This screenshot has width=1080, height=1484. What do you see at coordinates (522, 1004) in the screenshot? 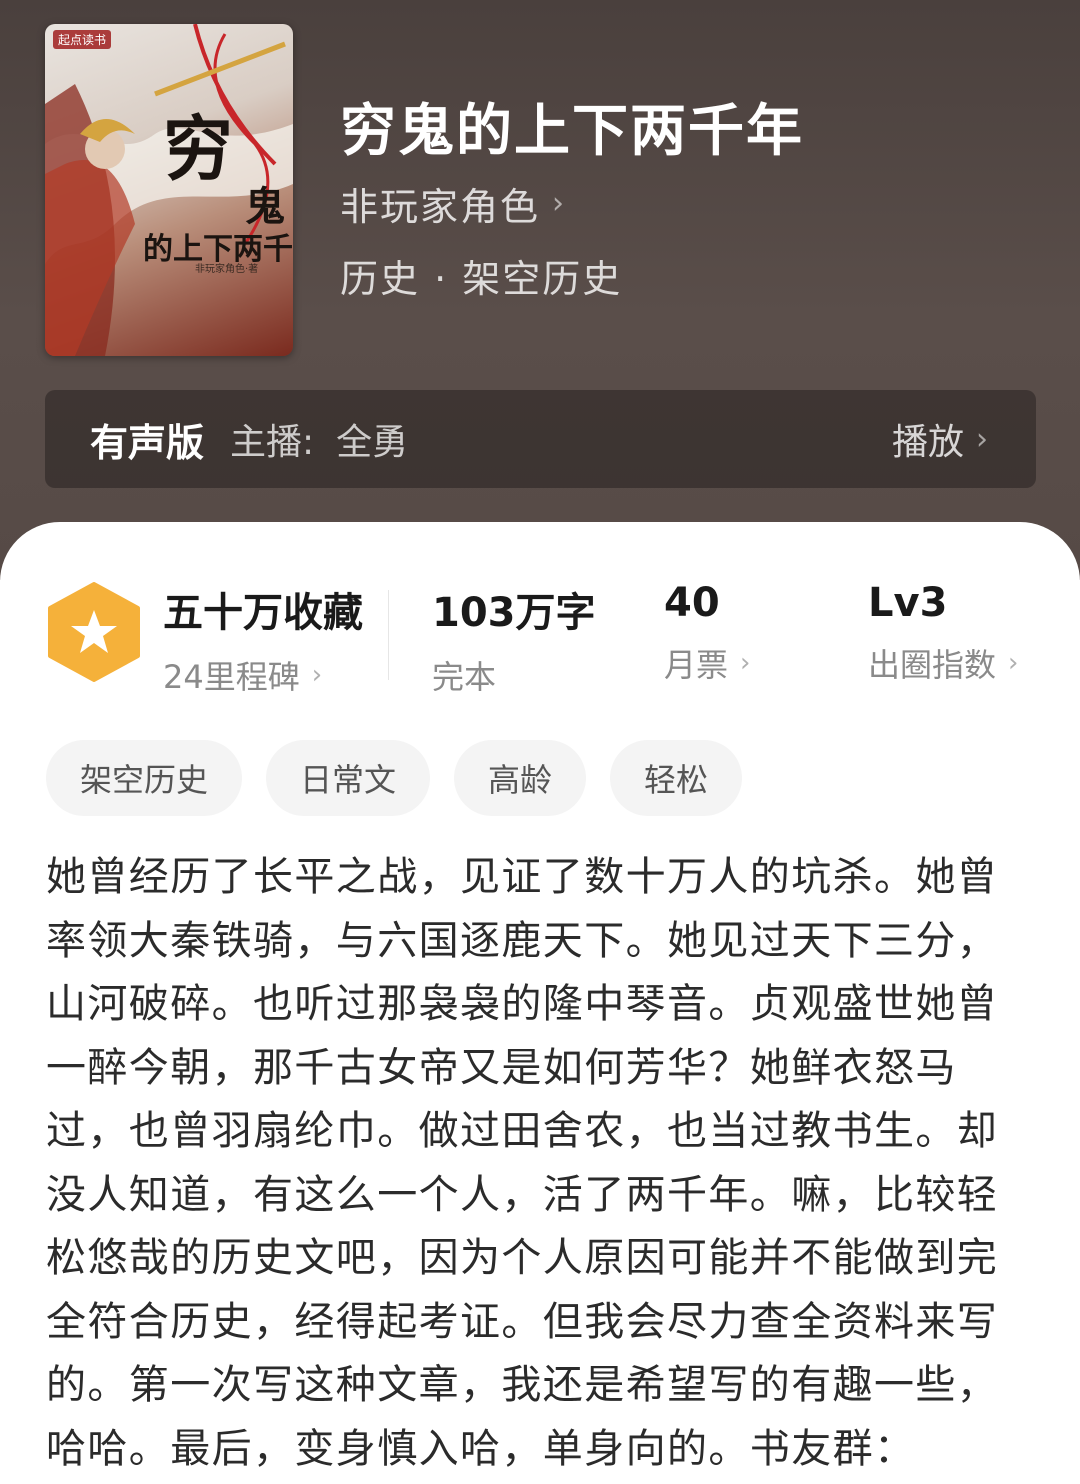
I see `description-line: 山河破碎。也听过那袅袅的隆中琴音。贞观盛世她曾` at bounding box center [522, 1004].